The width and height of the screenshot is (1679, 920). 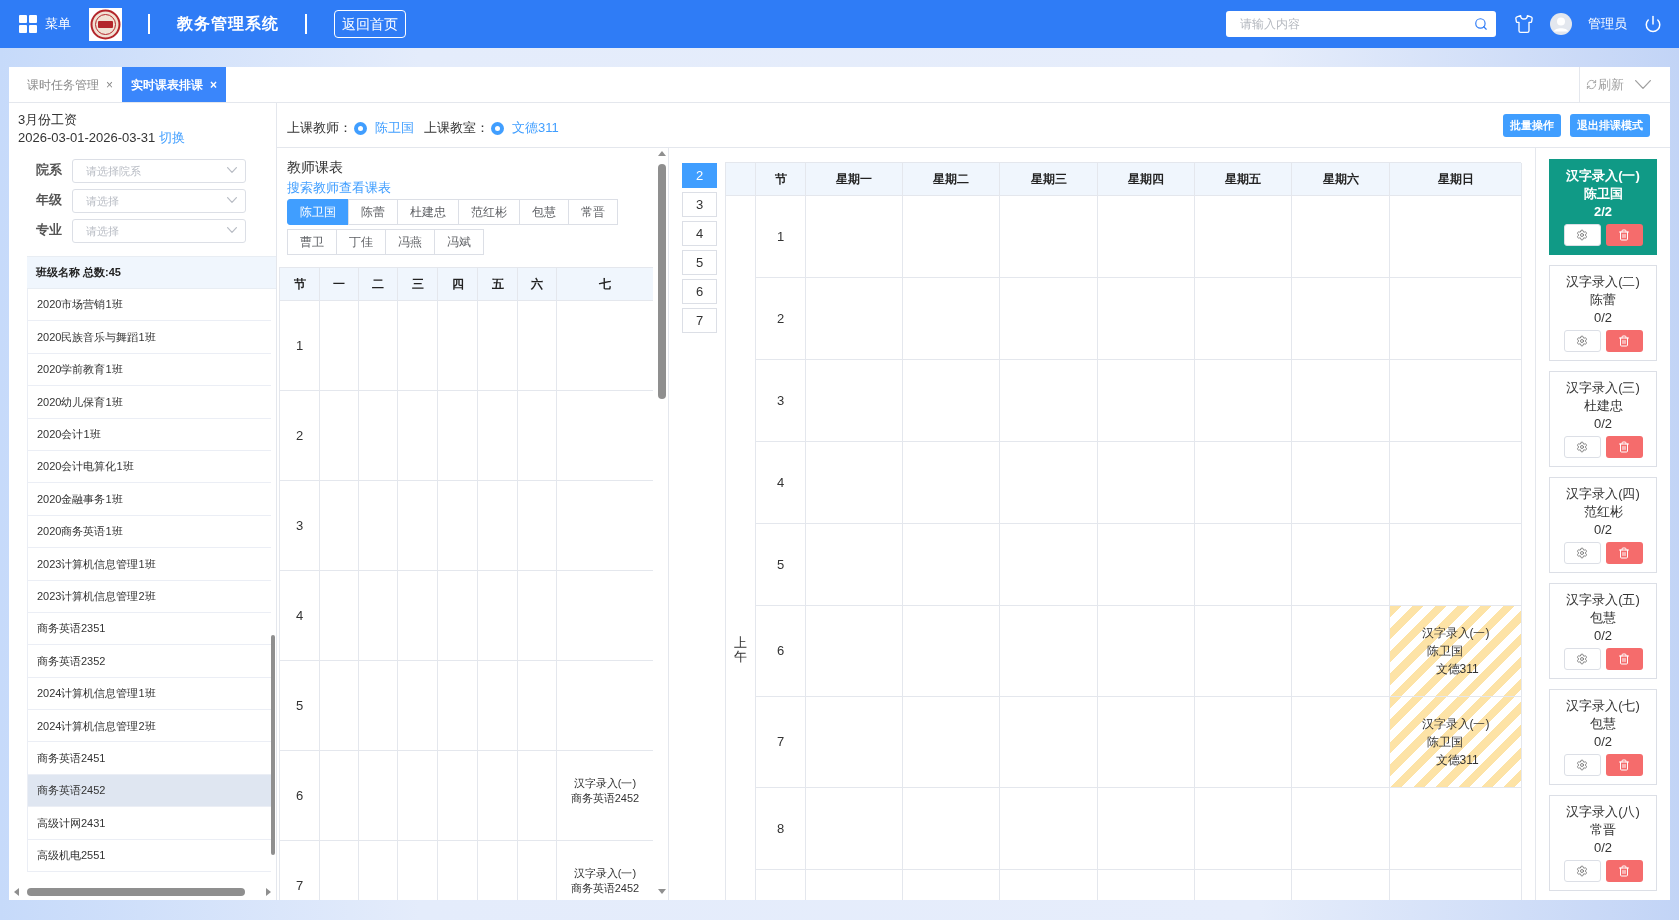 What do you see at coordinates (370, 24) in the screenshot?
I see `home-button: 返回首页` at bounding box center [370, 24].